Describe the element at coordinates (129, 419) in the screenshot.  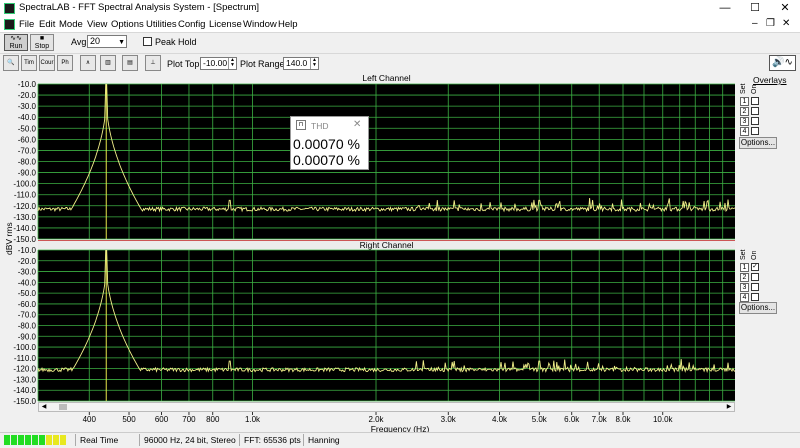
I see `x-tick-label: 500` at that location.